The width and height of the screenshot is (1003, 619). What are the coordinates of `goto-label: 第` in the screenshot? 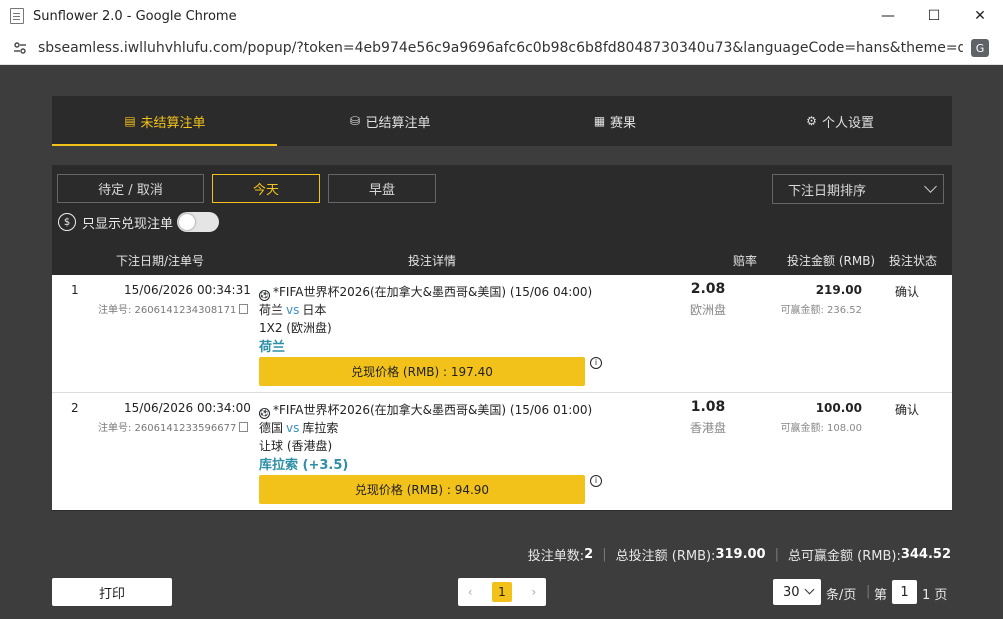 It's located at (881, 595).